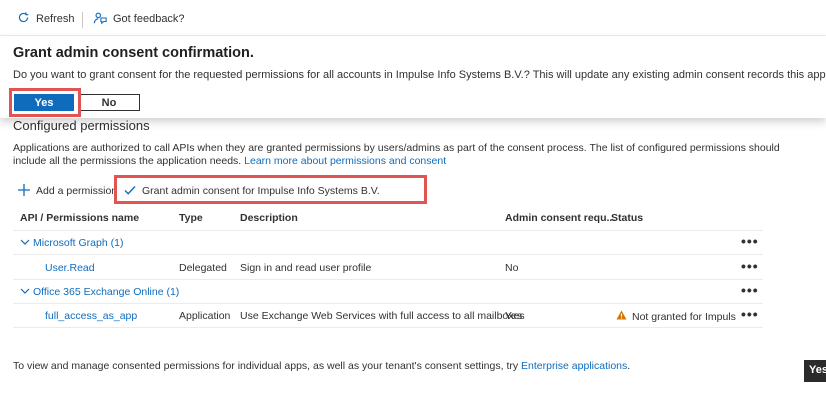 This screenshot has width=826, height=405. I want to click on configured-permissions-heading: Configured permissions, so click(81, 125).